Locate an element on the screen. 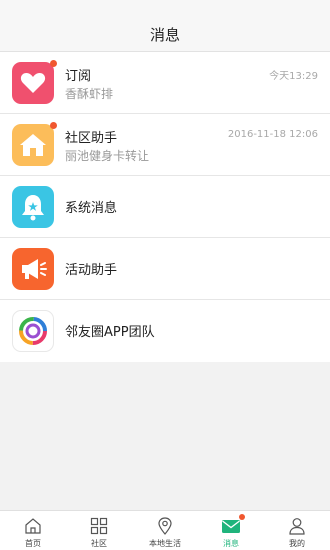 The width and height of the screenshot is (330, 550). message-title: 系统消息 is located at coordinates (91, 208).